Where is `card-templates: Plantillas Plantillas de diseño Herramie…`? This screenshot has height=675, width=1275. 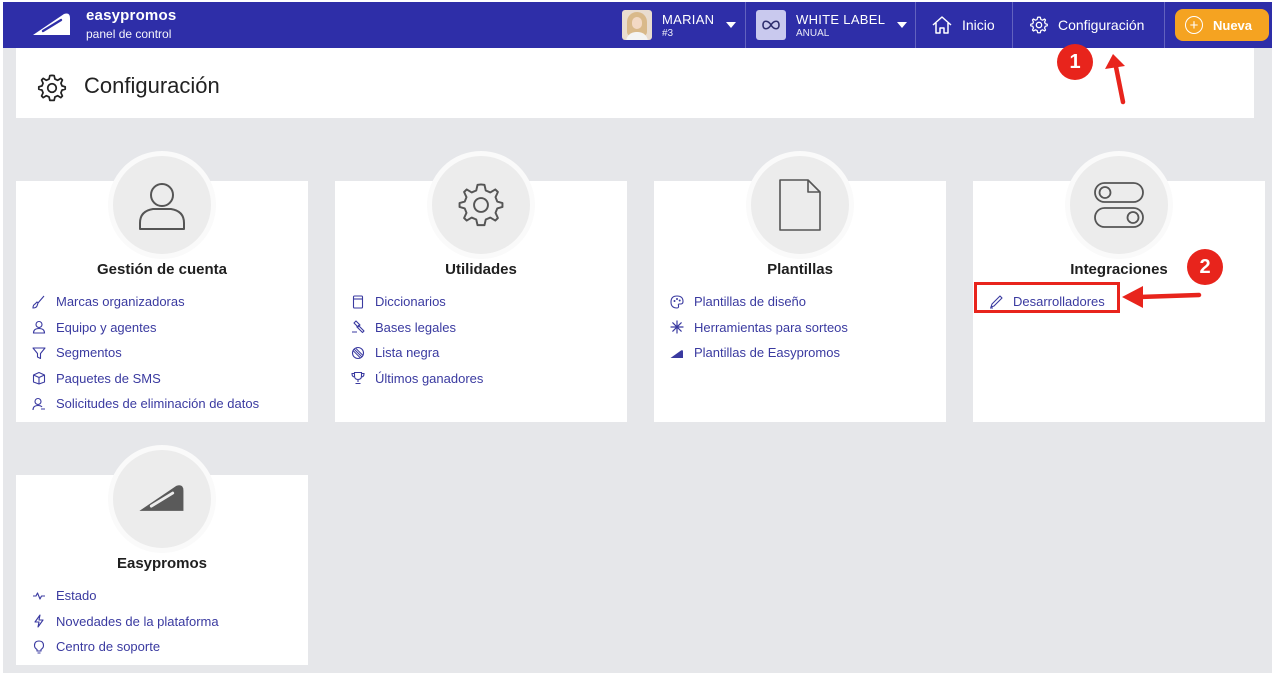 card-templates: Plantillas Plantillas de diseño Herramie… is located at coordinates (800, 286).